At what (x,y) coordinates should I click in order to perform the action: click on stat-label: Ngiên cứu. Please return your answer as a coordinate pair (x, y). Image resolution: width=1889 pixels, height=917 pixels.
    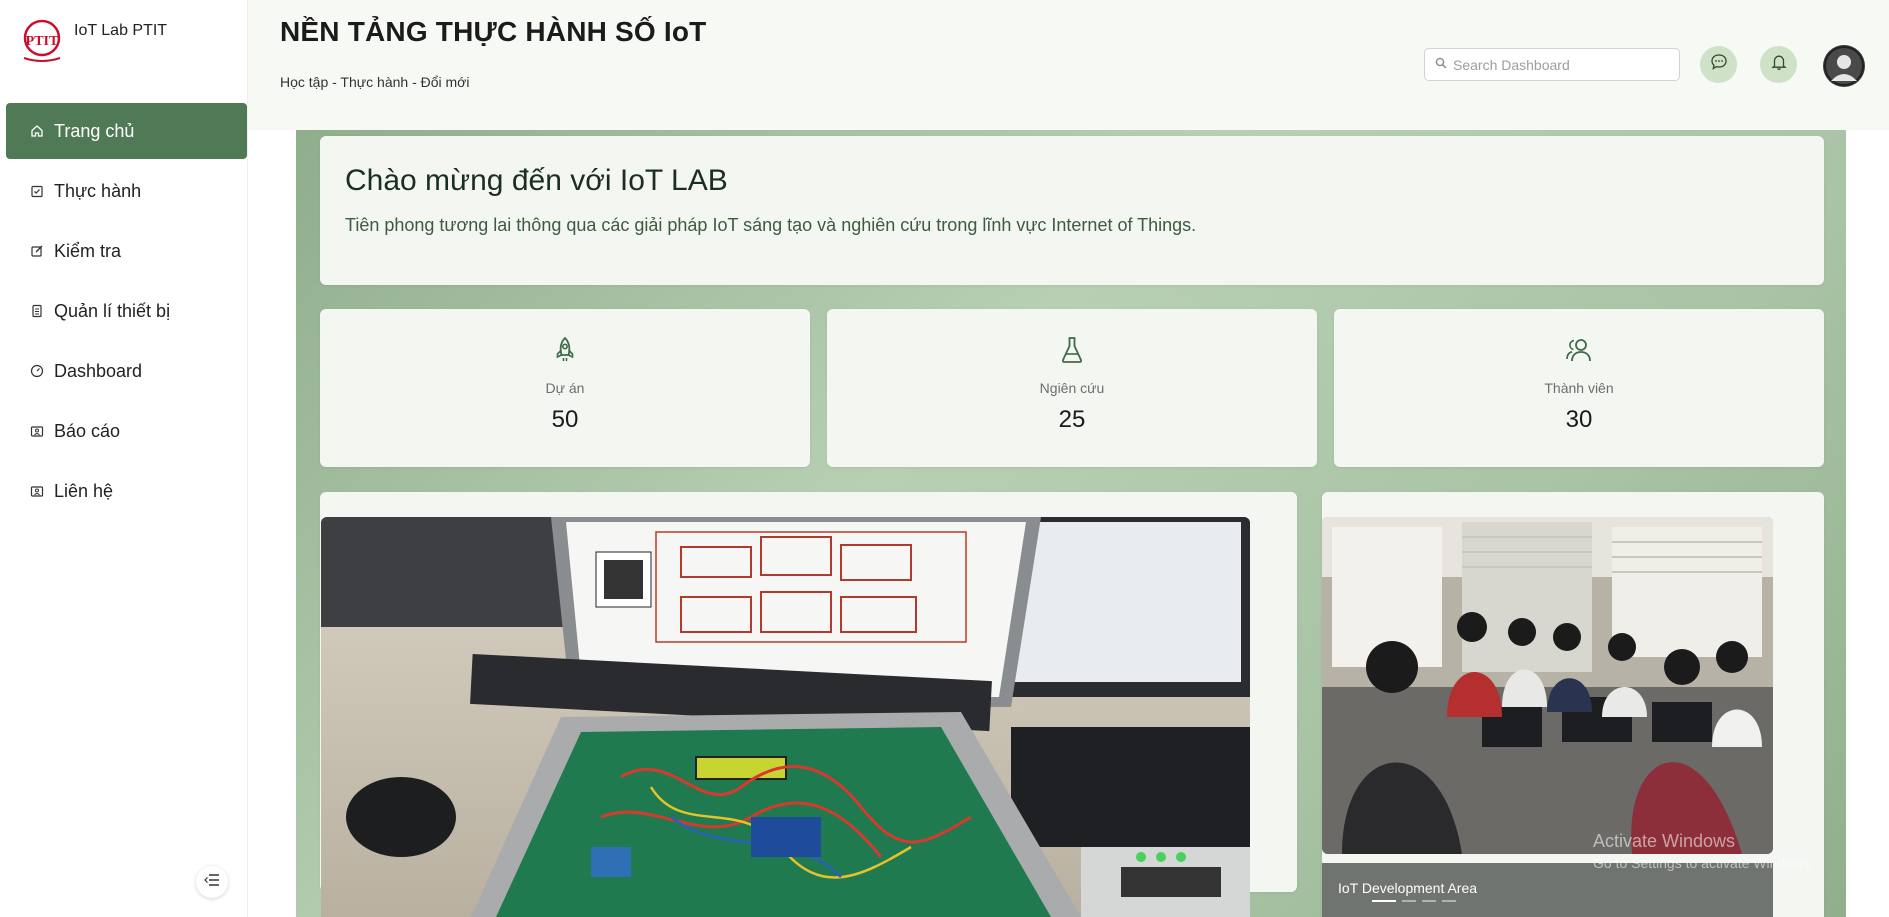
    Looking at the image, I should click on (1072, 388).